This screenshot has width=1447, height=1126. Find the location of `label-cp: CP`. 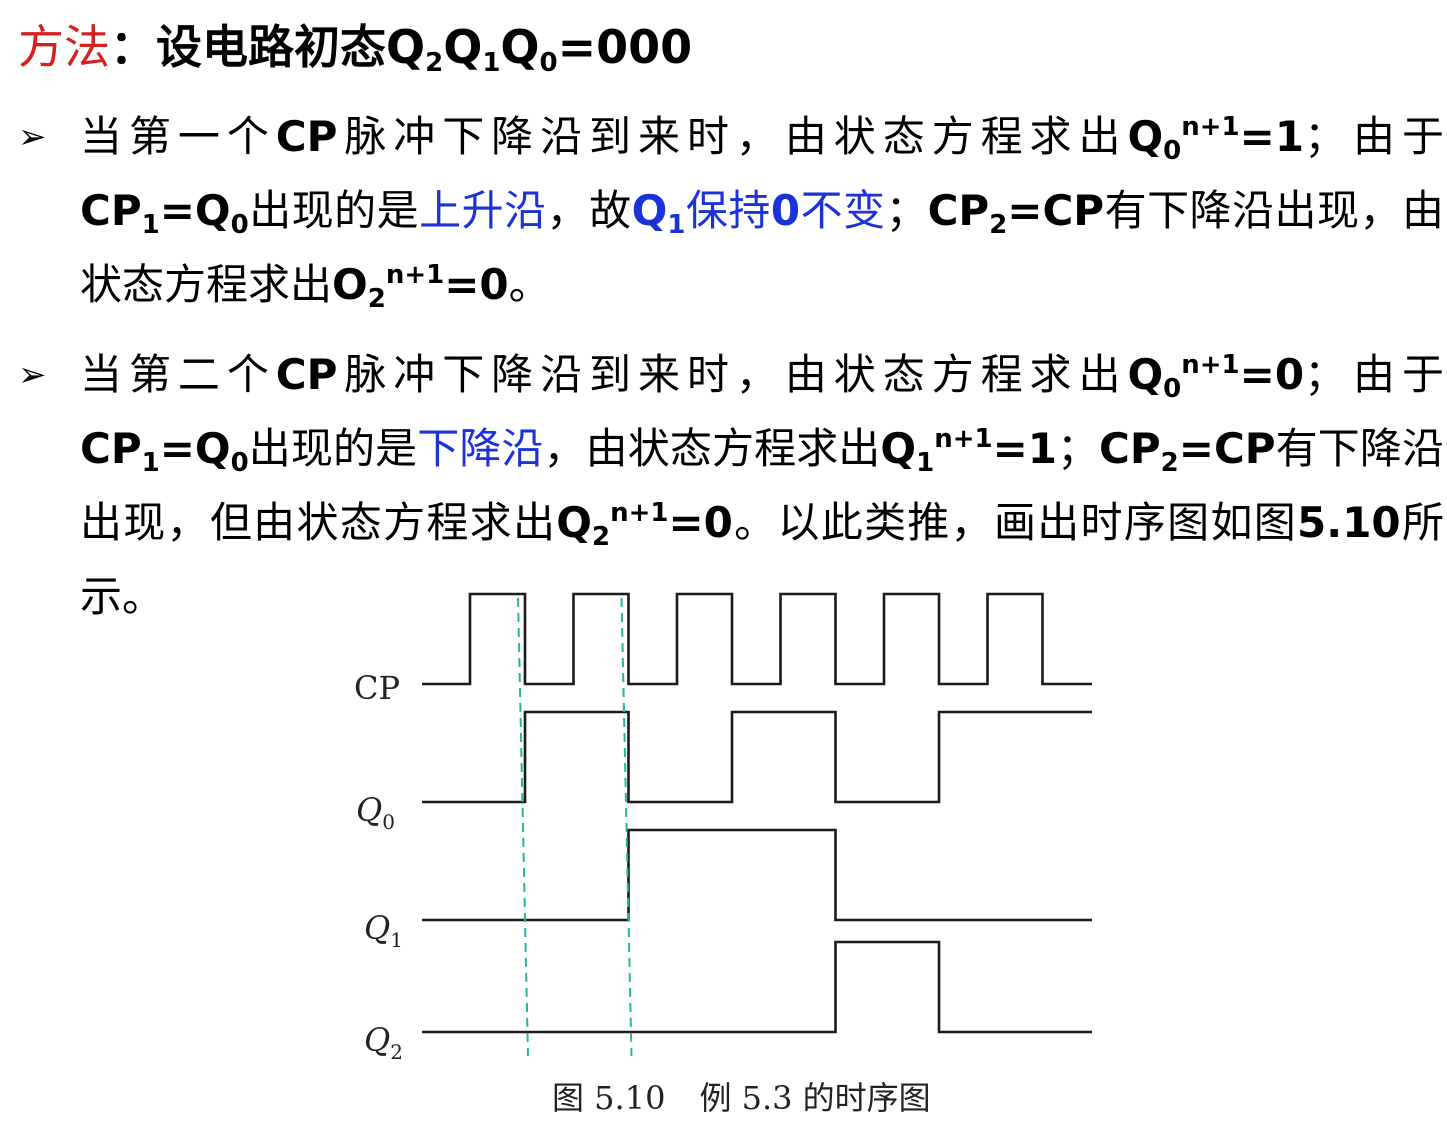

label-cp: CP is located at coordinates (377, 688).